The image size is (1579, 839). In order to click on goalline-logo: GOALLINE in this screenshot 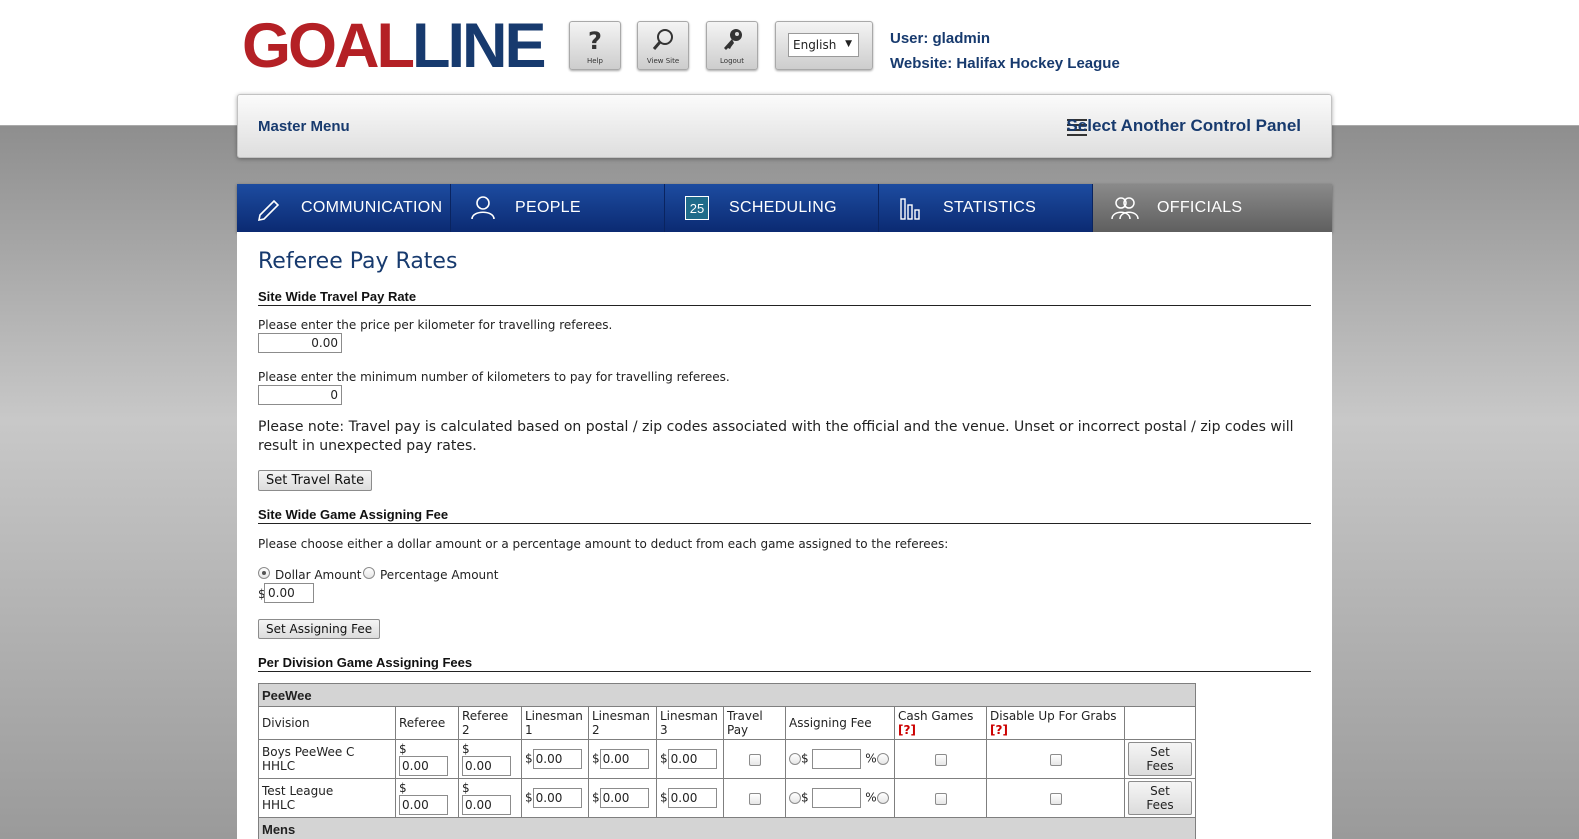, I will do `click(394, 46)`.